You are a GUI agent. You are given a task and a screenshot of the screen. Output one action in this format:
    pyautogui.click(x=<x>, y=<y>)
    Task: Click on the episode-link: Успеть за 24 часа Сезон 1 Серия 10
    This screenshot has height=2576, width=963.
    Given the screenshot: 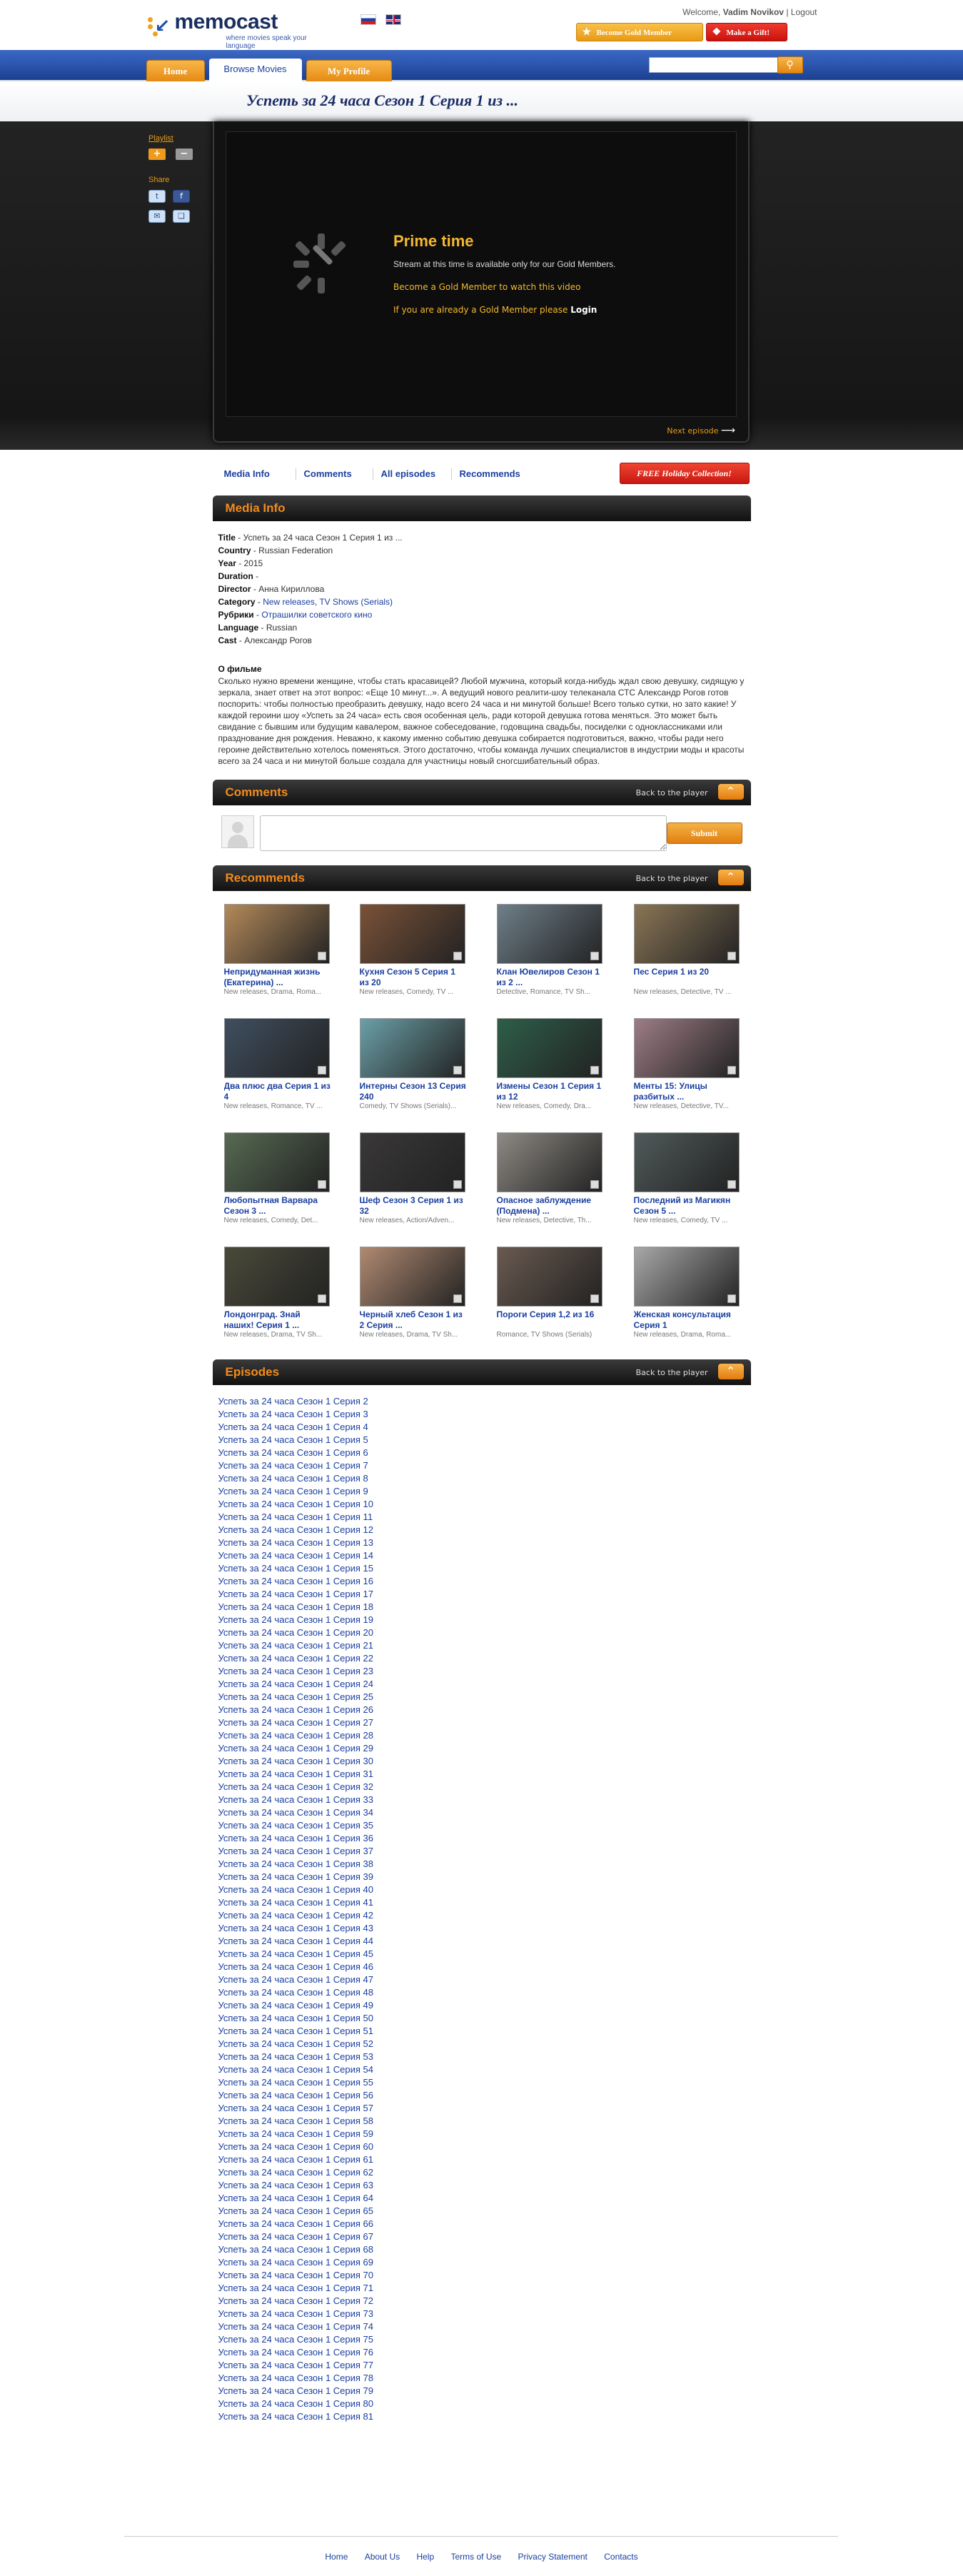 What is the action you would take?
    pyautogui.click(x=481, y=1504)
    